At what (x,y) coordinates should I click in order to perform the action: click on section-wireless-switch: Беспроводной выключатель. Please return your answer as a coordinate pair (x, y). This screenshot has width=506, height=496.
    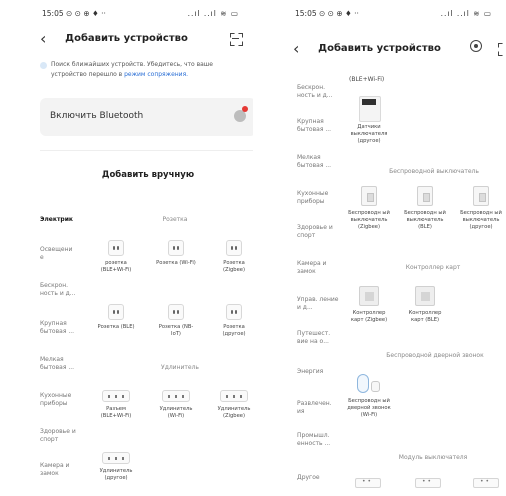
    Looking at the image, I should click on (434, 171).